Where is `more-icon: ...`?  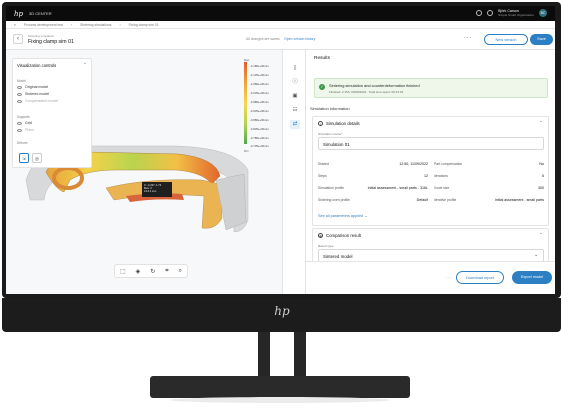
more-icon: ... is located at coordinates (468, 37).